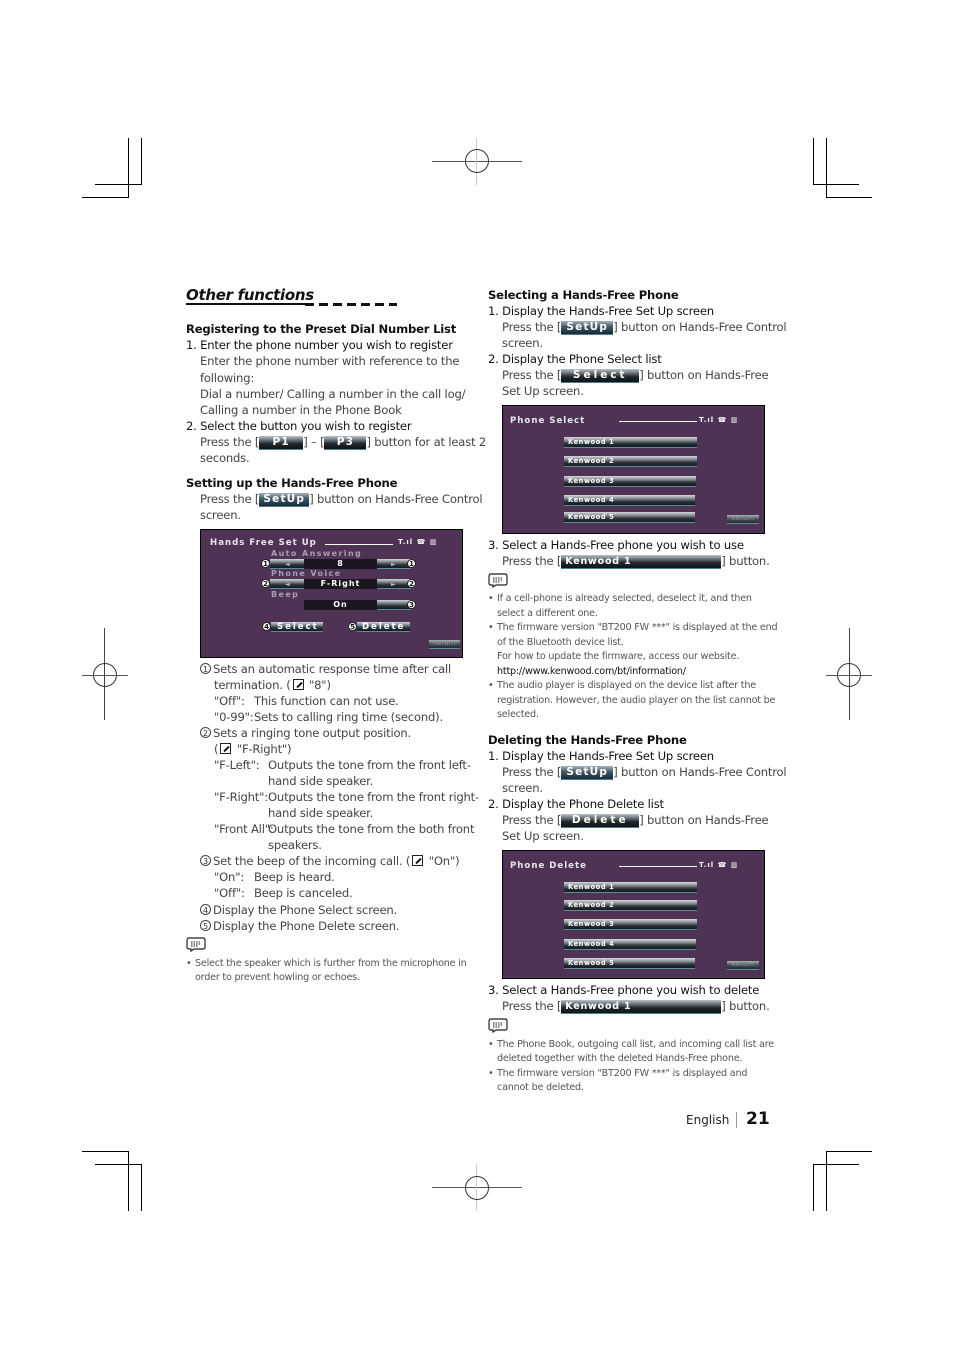  Describe the element at coordinates (340, 605) in the screenshot. I see `beep-value: On` at that location.